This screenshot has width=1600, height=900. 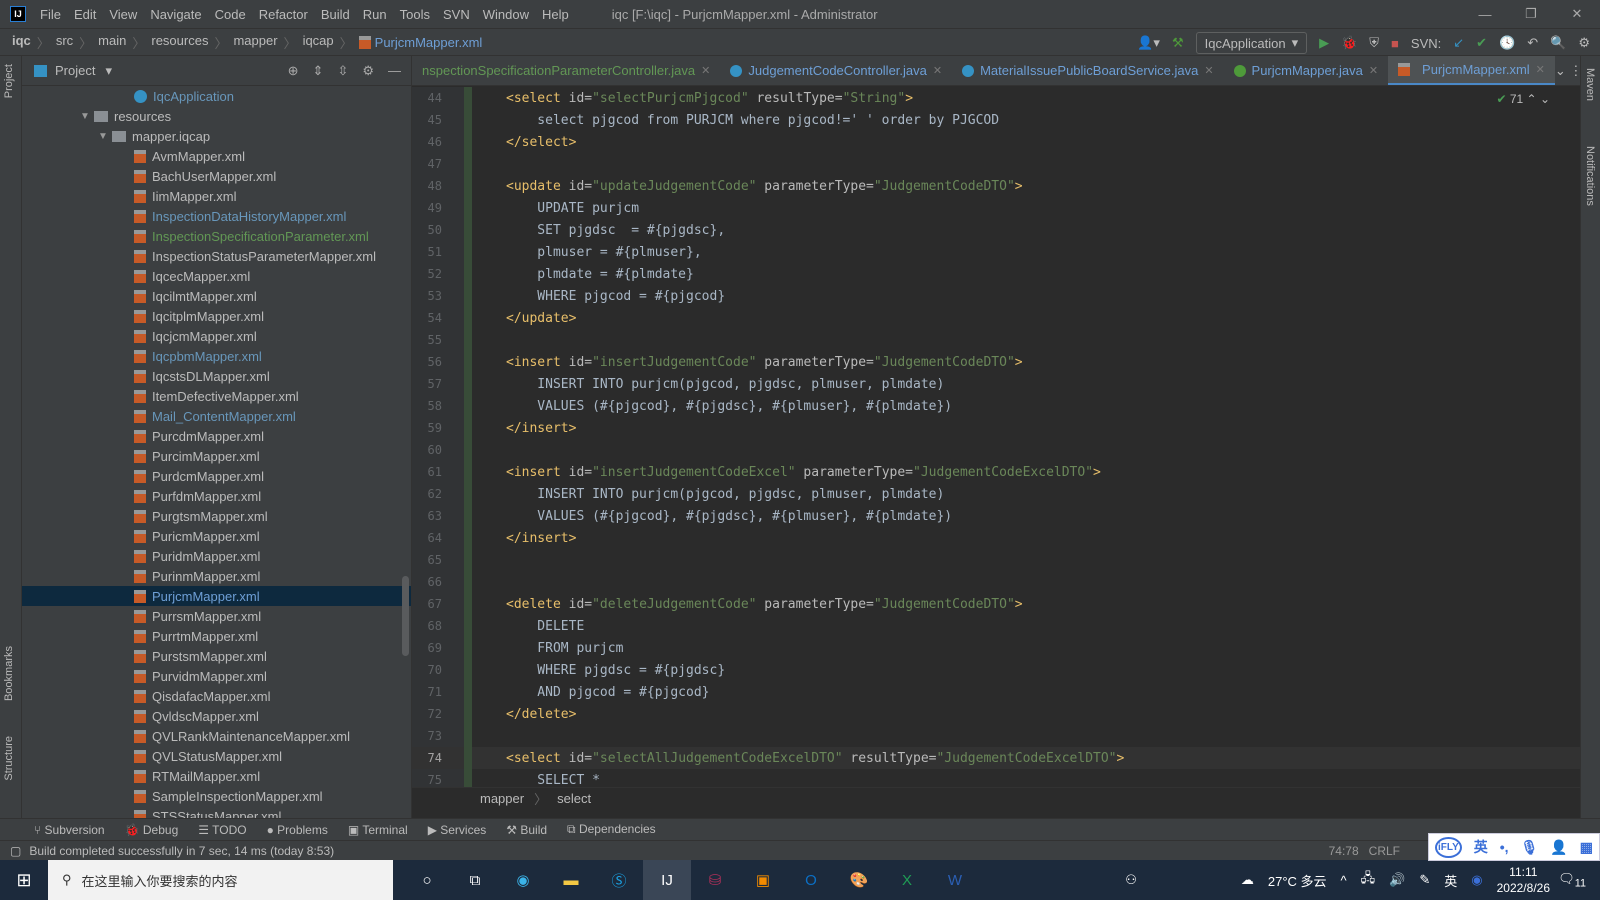 I want to click on menu-item-build: Build, so click(x=335, y=14).